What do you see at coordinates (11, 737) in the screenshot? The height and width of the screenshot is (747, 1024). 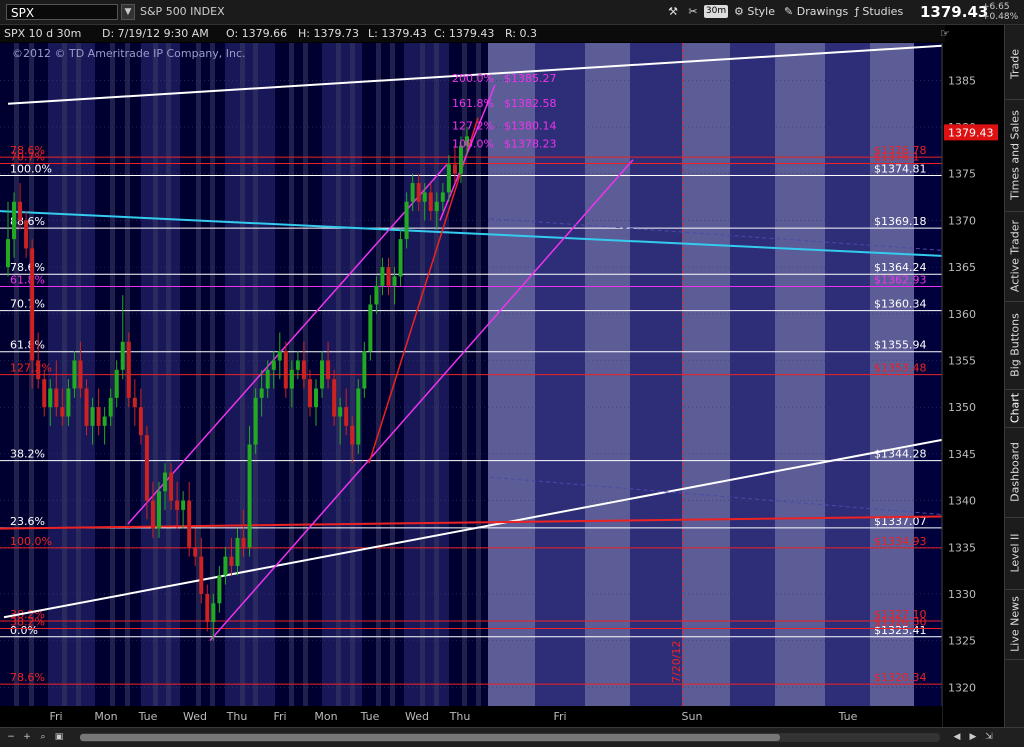 I see `zoom-out-icon: −` at bounding box center [11, 737].